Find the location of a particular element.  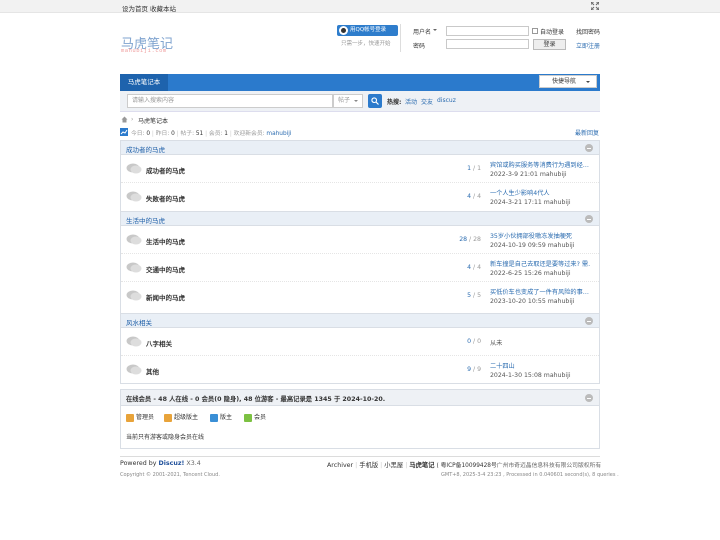

qq-login-note: 只需一步，快速开始 is located at coordinates (366, 44).